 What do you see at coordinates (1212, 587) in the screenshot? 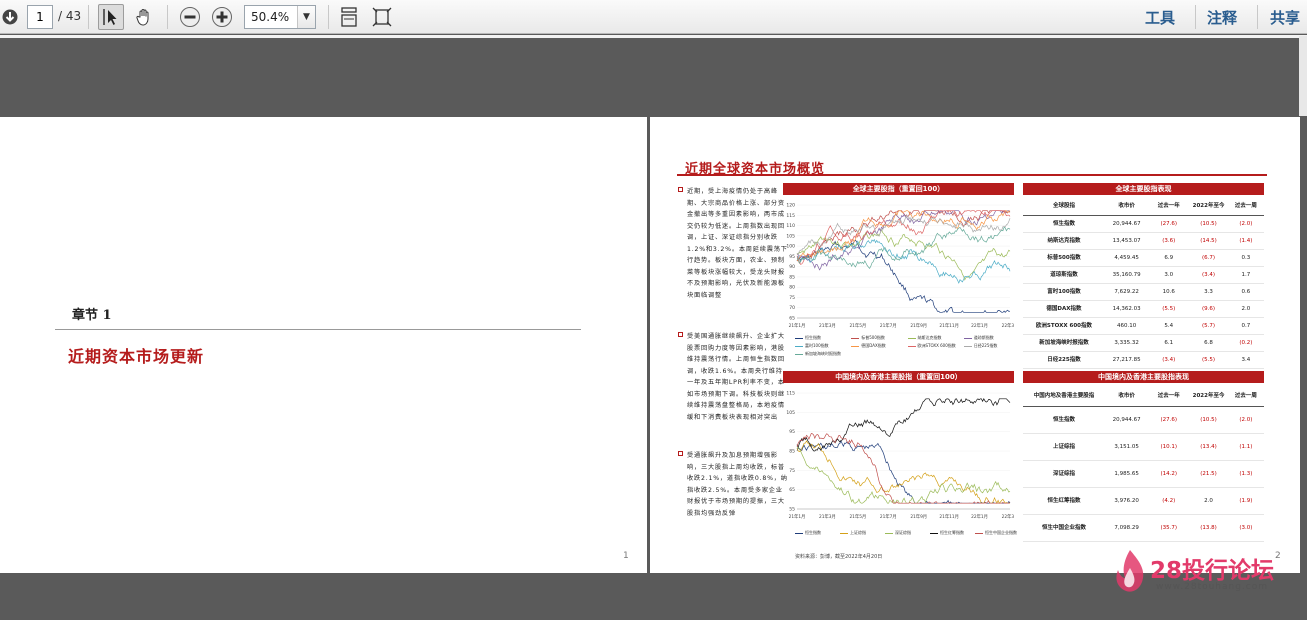
I see `watermark-url: www.28touhang.com` at bounding box center [1212, 587].